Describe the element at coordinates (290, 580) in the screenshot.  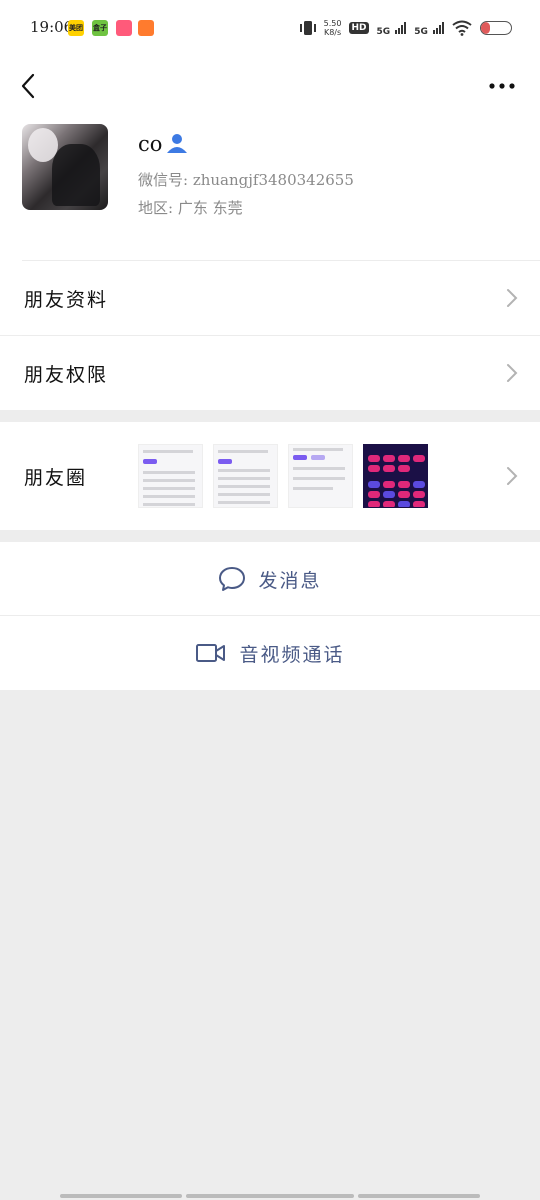
I see `send-message-label: 发消息` at that location.